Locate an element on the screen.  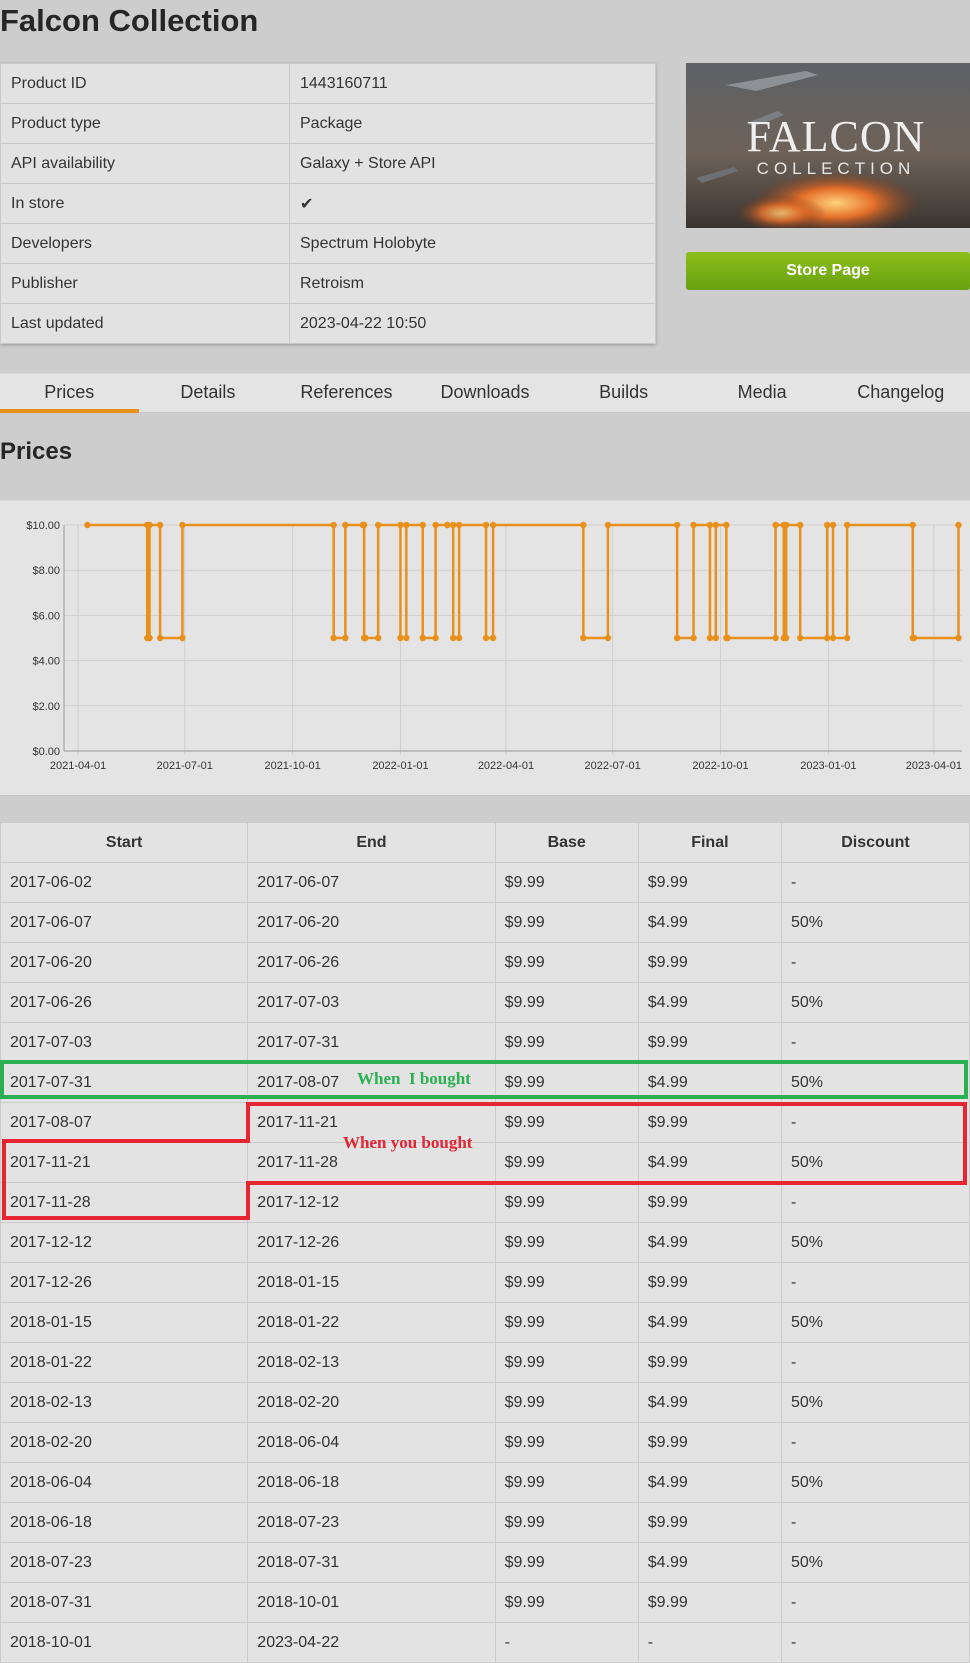
info-row: In store ✔ is located at coordinates (328, 203).